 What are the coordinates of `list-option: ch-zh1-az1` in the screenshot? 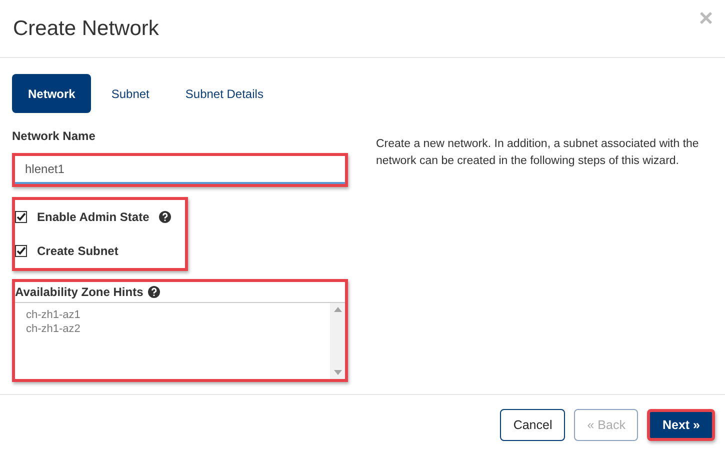 It's located at (172, 315).